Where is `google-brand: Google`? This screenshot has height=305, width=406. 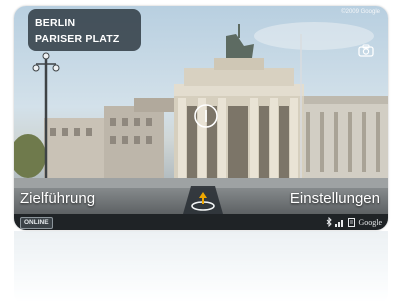
google-brand: Google is located at coordinates (370, 222).